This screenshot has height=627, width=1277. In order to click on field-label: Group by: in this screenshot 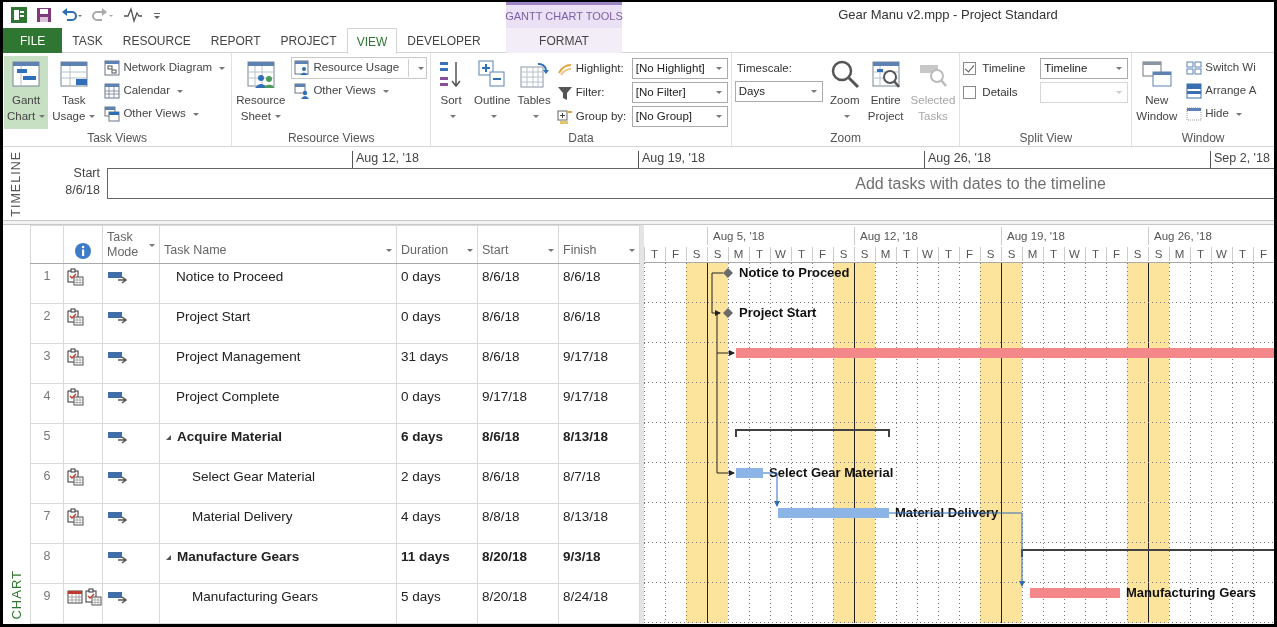, I will do `click(601, 116)`.